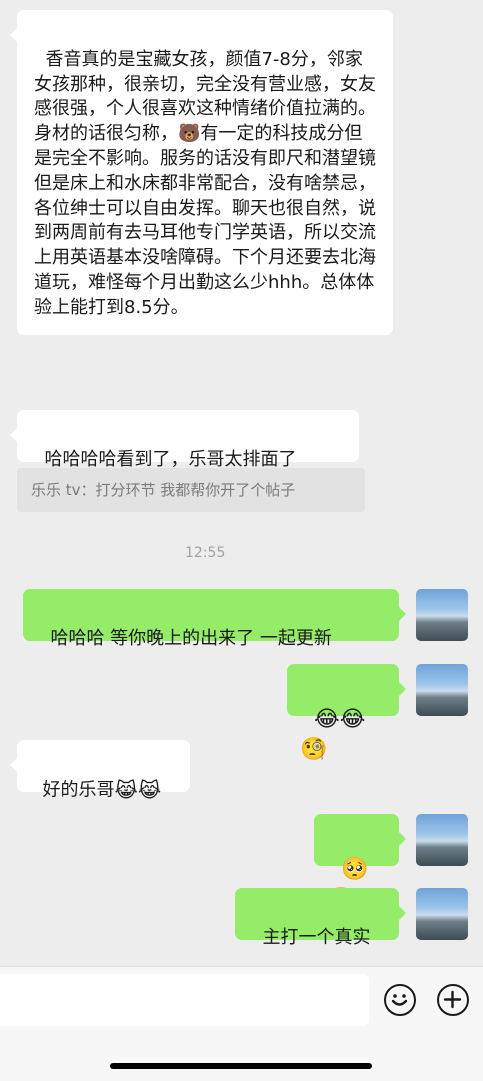 The height and width of the screenshot is (1081, 483). I want to click on quoted-message: 乐乐 tv：打分环节 我都帮你开了个帖子, so click(191, 490).